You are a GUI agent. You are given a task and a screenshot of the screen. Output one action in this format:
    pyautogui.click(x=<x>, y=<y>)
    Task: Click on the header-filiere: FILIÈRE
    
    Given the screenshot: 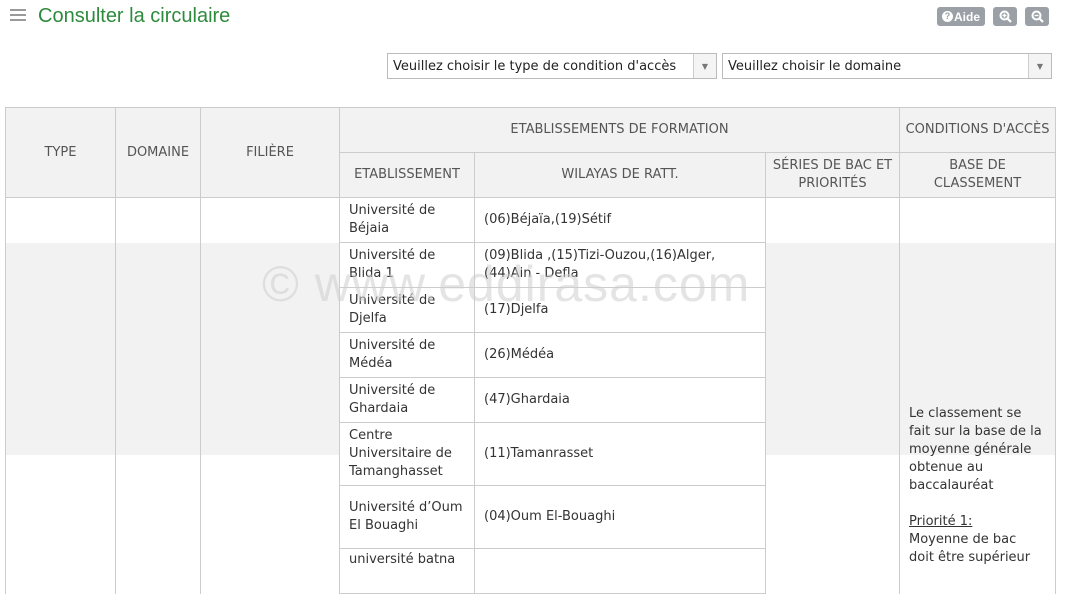 What is the action you would take?
    pyautogui.click(x=270, y=152)
    